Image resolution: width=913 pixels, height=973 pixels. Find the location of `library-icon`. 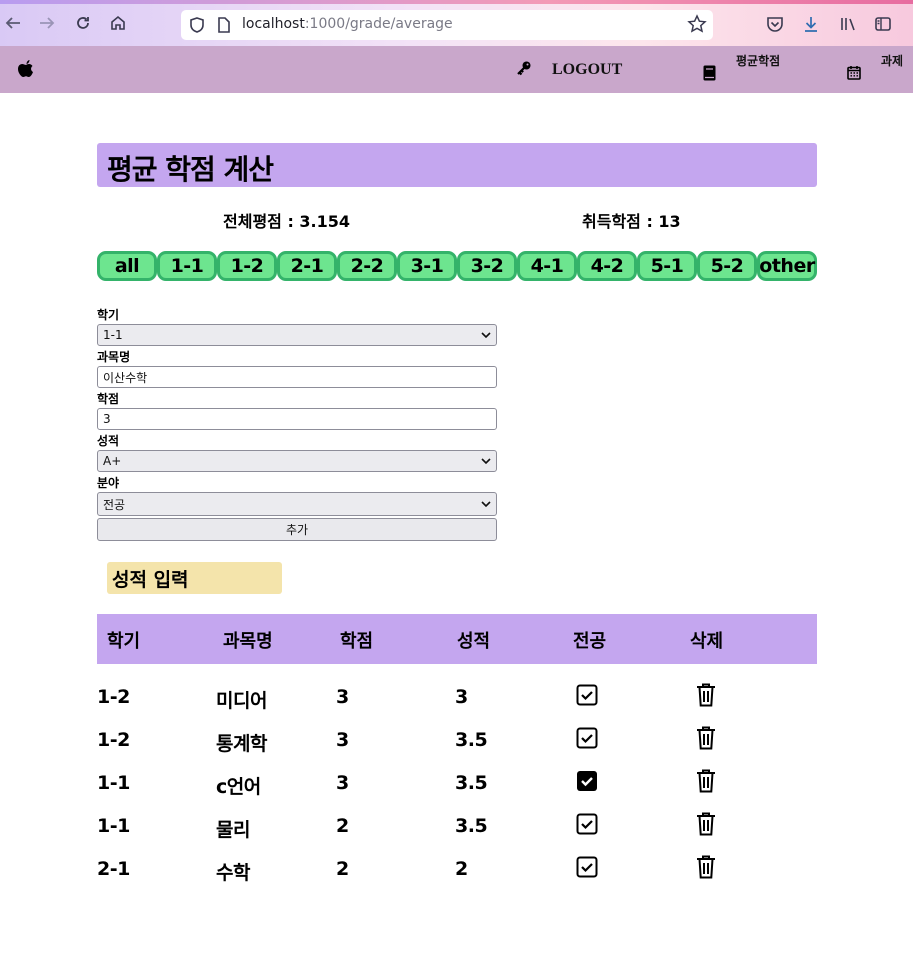

library-icon is located at coordinates (848, 24).